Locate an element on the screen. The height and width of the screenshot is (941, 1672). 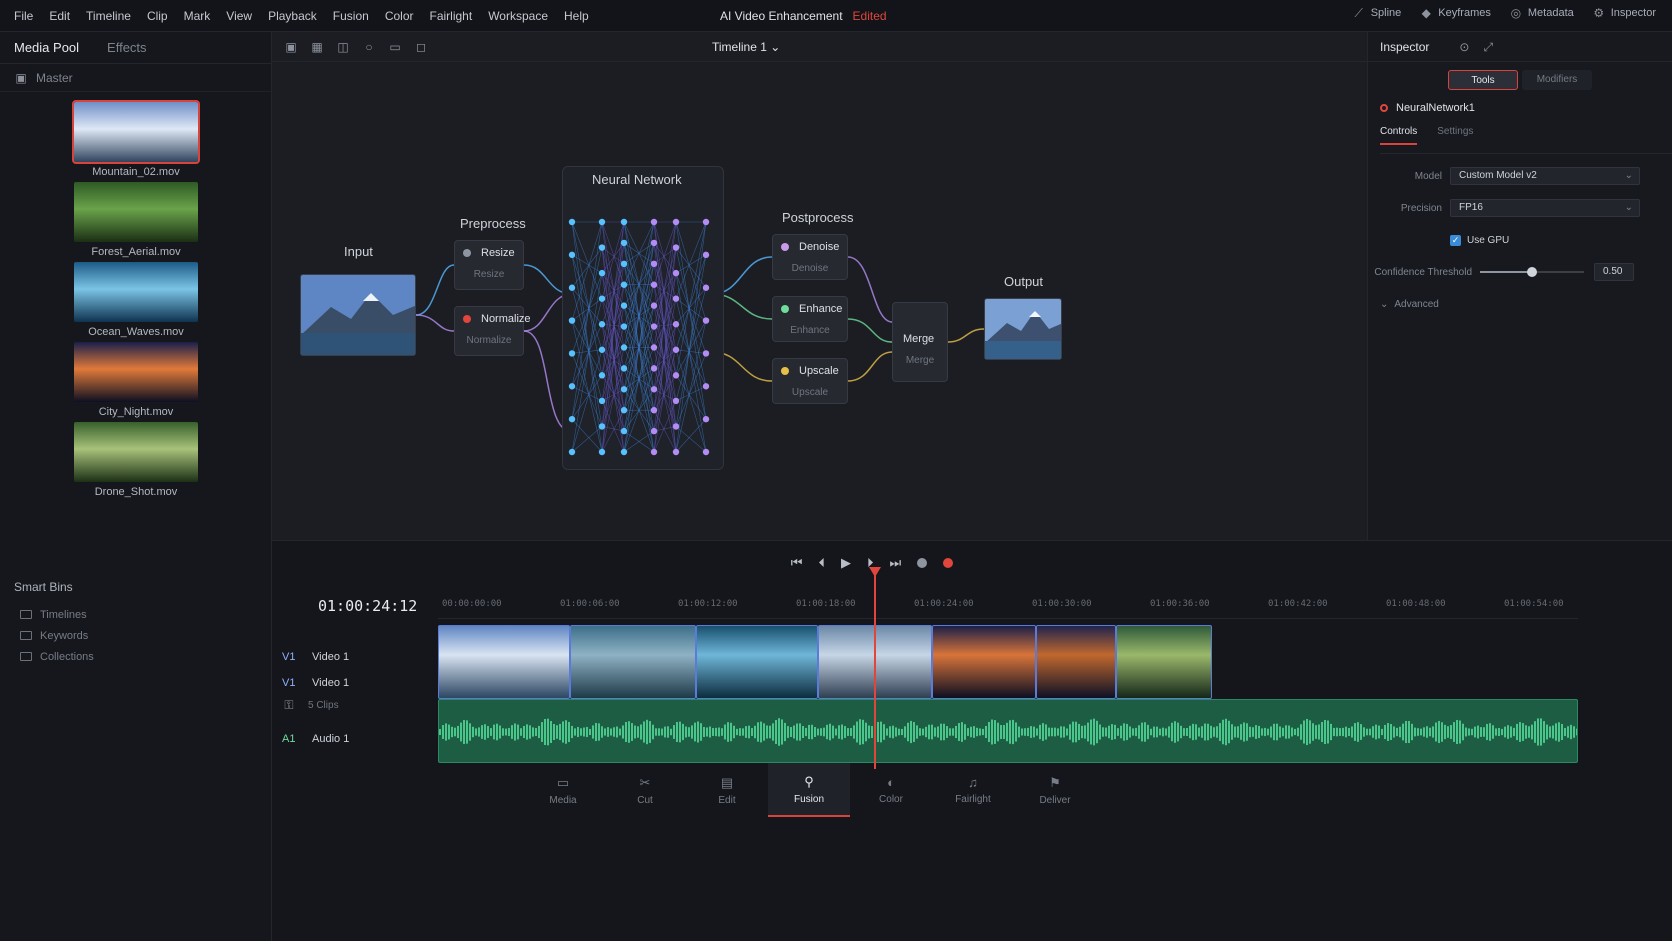
record-icon is located at coordinates (948, 563).